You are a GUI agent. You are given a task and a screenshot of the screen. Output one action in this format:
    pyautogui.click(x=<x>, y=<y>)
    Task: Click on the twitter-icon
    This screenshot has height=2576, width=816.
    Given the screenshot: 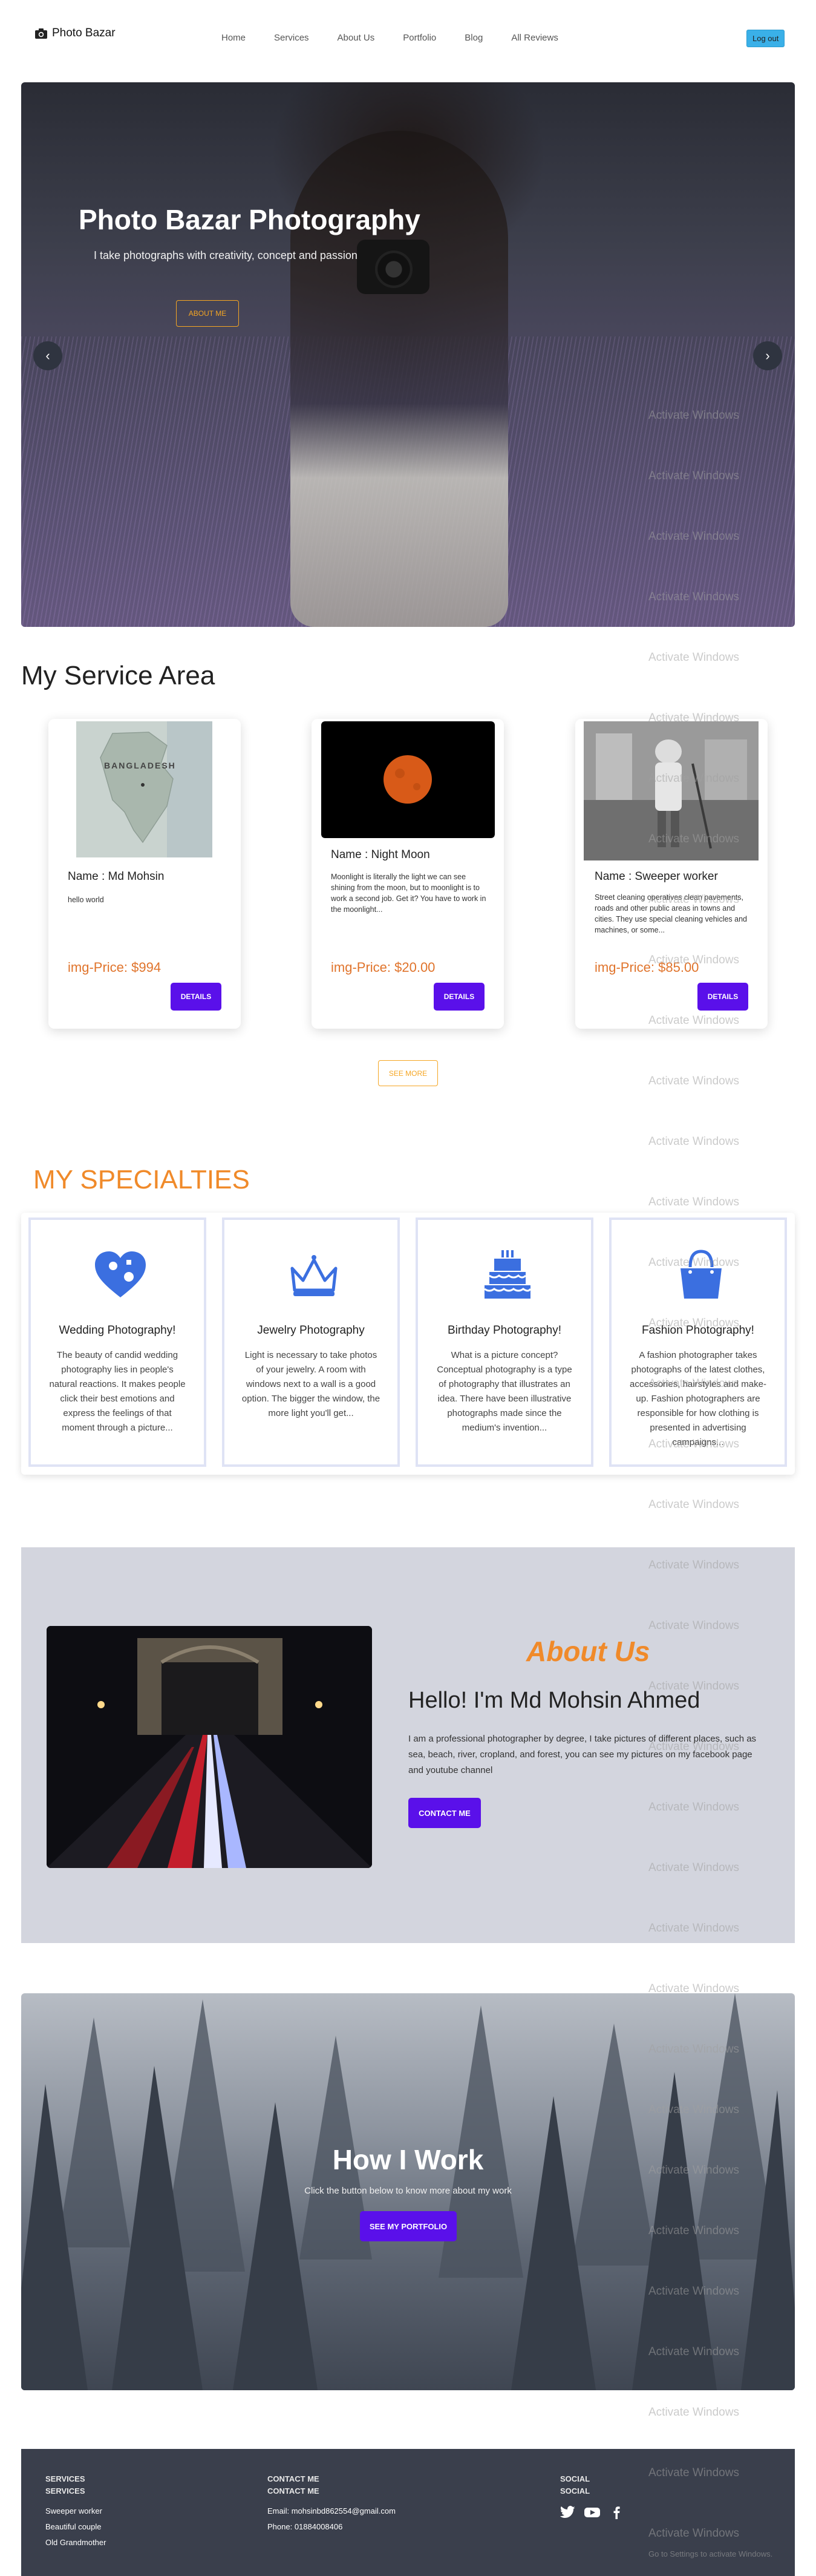 What is the action you would take?
    pyautogui.click(x=568, y=2512)
    